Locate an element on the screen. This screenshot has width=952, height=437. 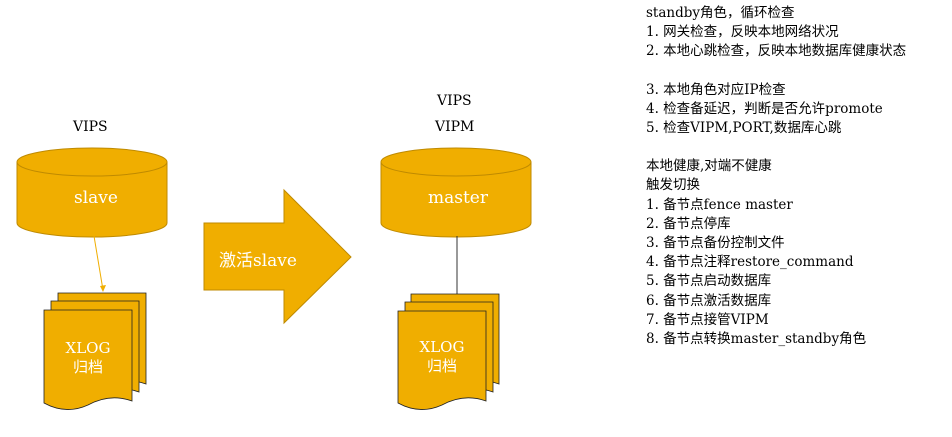
connector-arrowhead is located at coordinates (103, 288).